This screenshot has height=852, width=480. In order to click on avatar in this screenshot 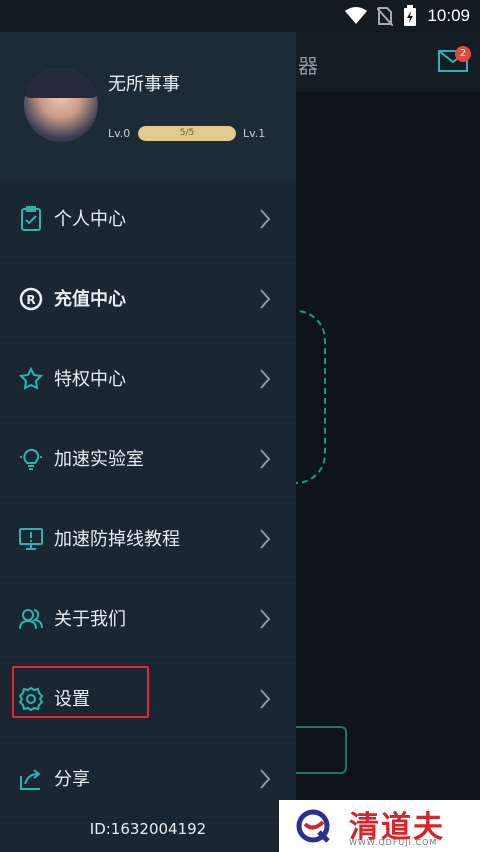, I will do `click(61, 105)`.